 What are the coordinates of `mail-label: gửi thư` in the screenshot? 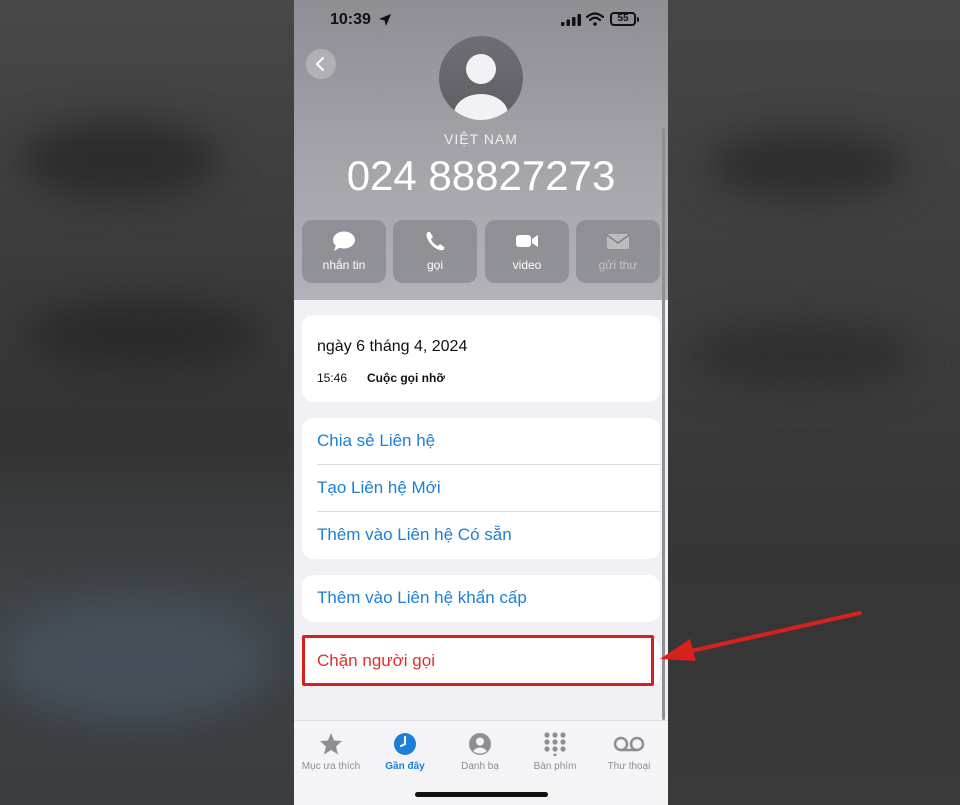 It's located at (618, 265).